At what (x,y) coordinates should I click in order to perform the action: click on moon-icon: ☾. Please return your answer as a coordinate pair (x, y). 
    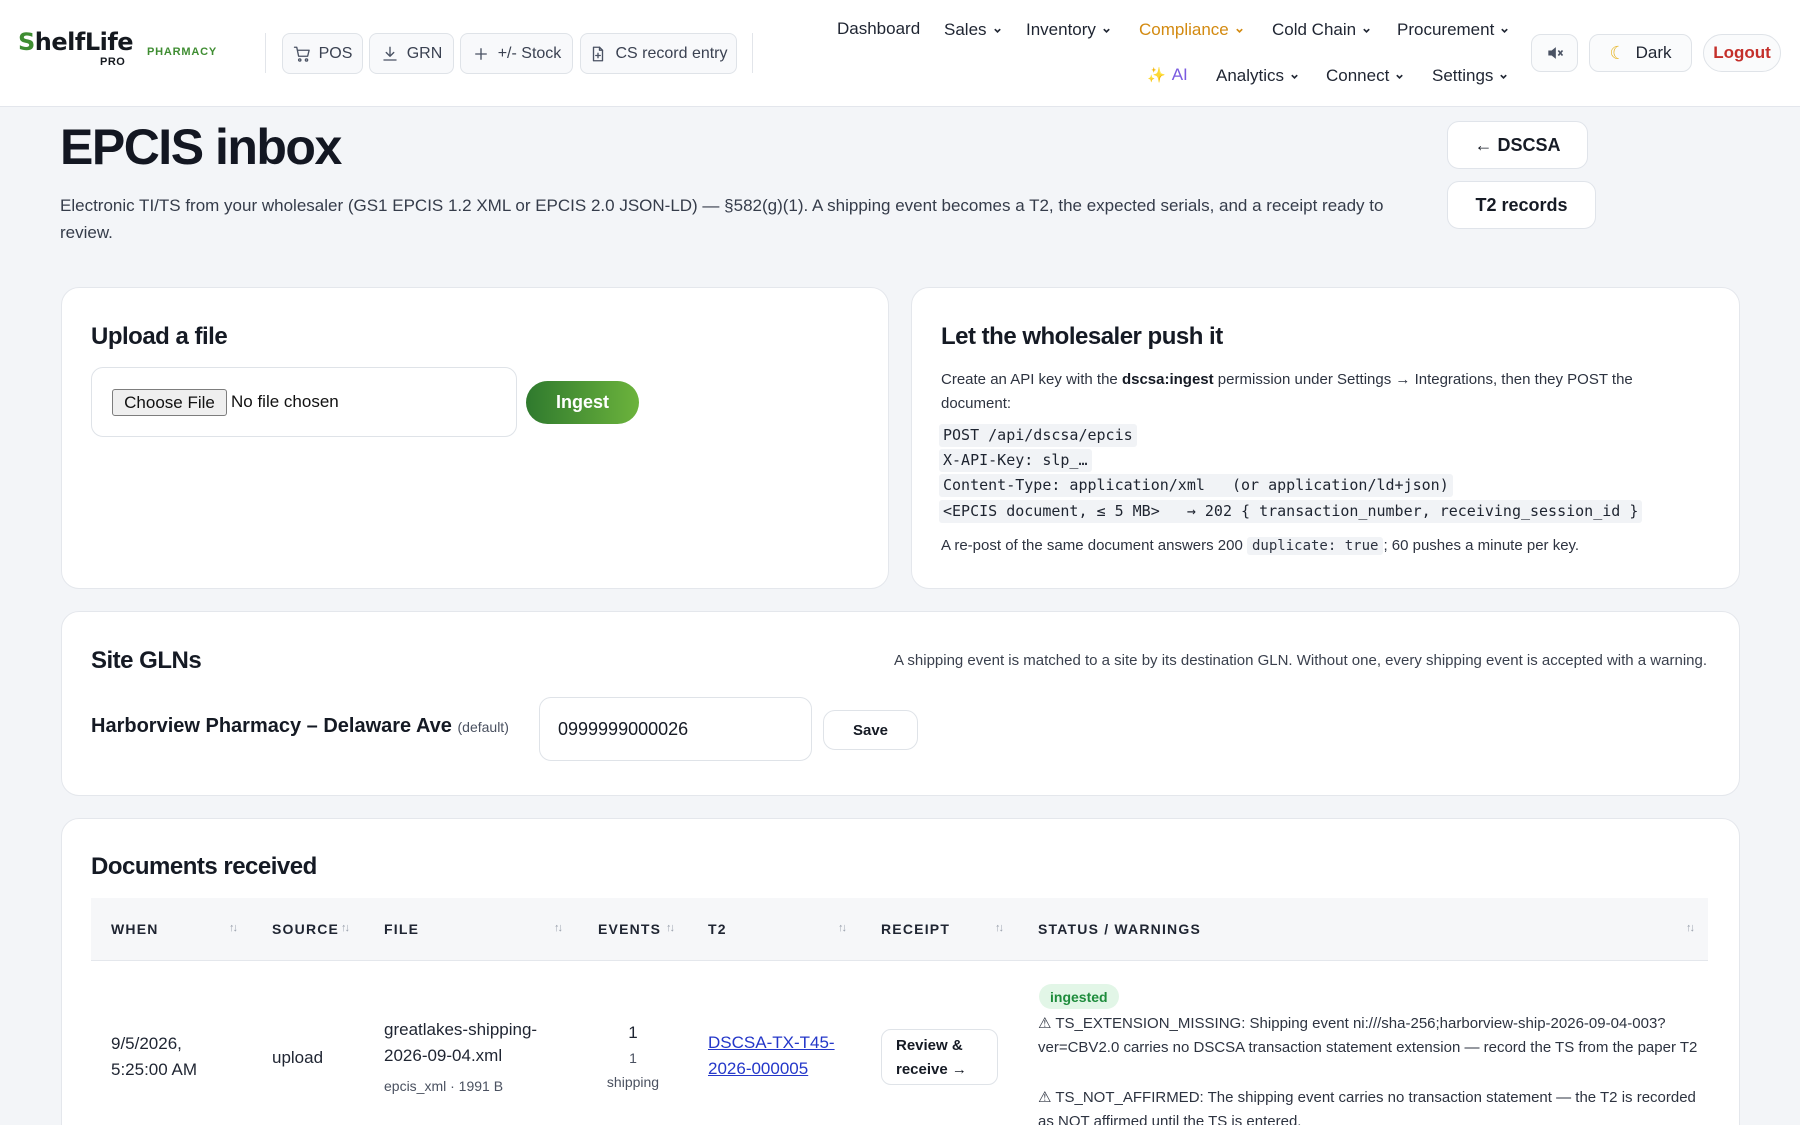
    Looking at the image, I should click on (1617, 52).